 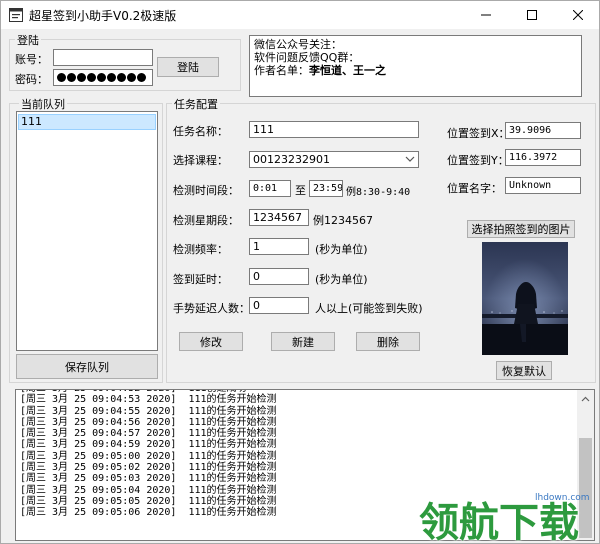 I want to click on weekday-range-label: 检测星期段：, so click(x=206, y=220).